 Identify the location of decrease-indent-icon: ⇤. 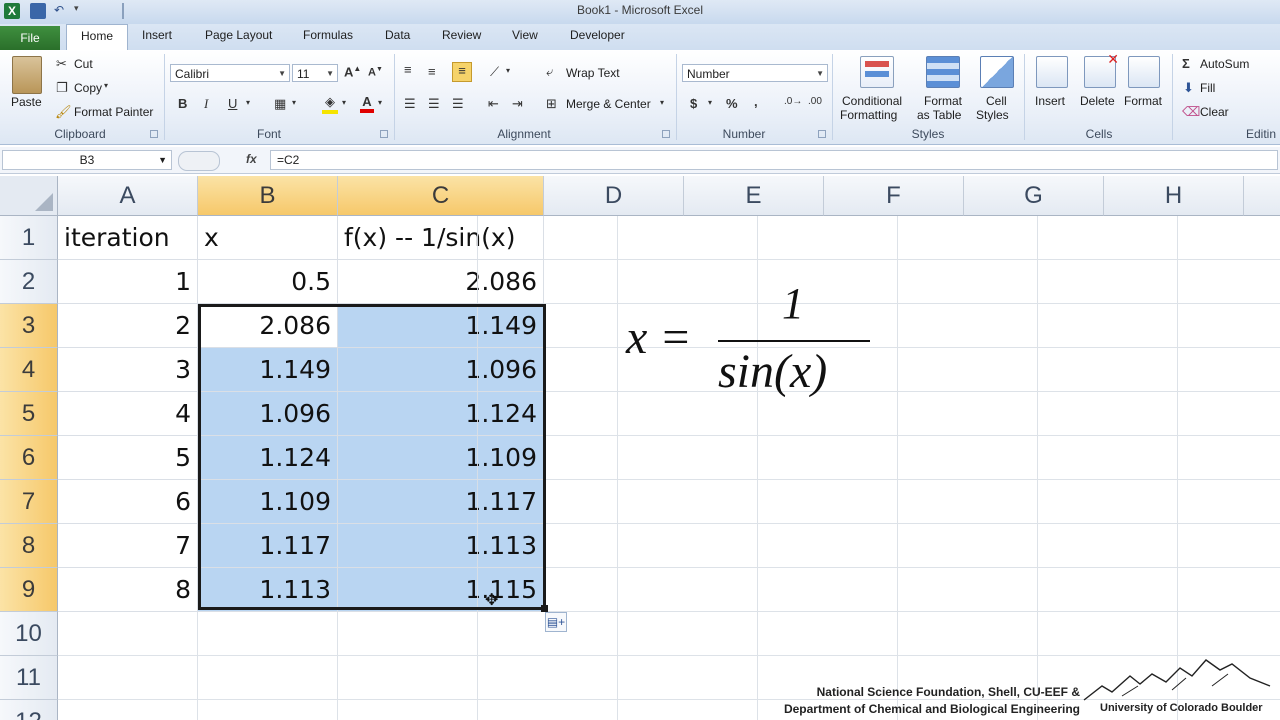
(493, 104).